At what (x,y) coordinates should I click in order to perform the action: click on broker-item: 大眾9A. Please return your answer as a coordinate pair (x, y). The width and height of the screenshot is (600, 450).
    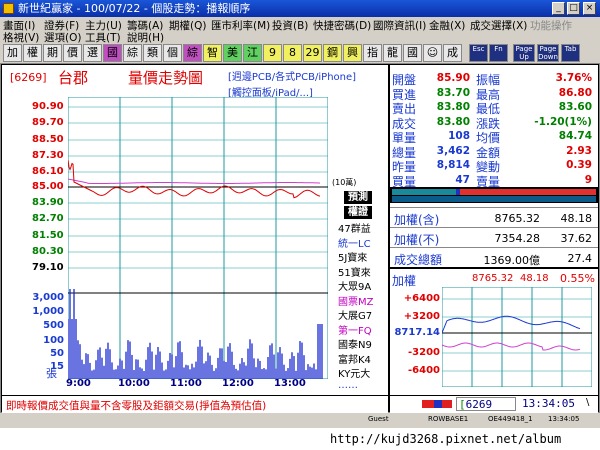
    Looking at the image, I should click on (354, 285).